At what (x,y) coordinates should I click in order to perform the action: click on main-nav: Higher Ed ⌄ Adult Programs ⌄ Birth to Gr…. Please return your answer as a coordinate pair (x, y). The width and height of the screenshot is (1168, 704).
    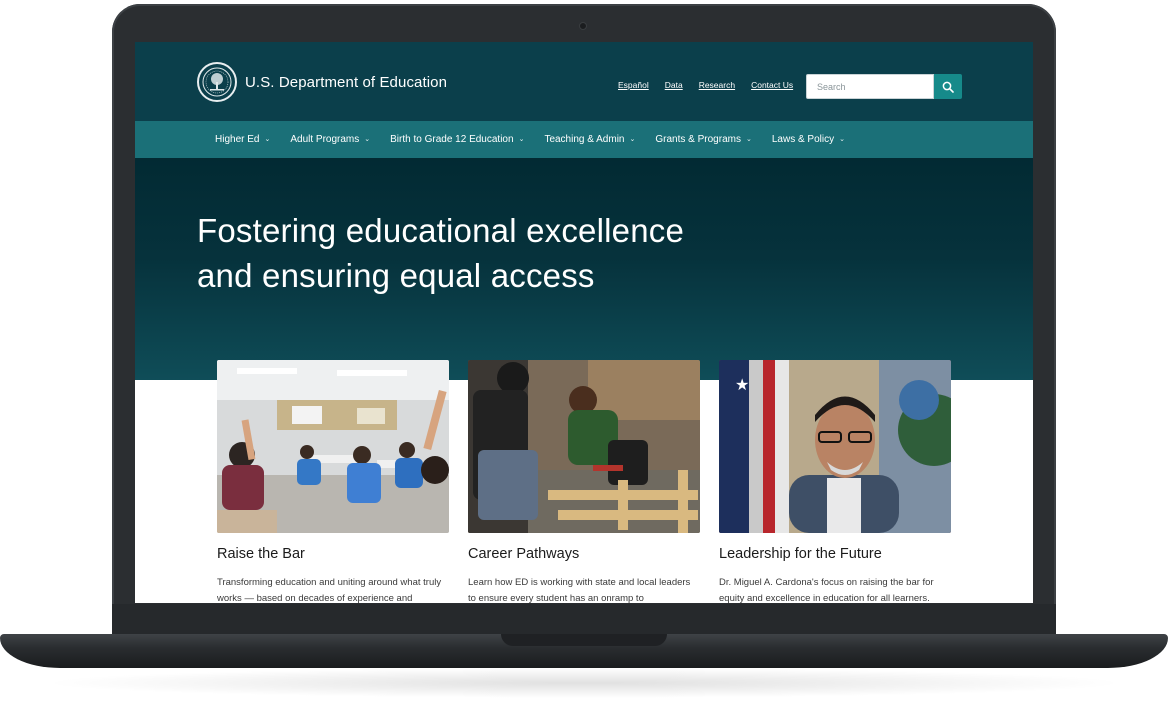
    Looking at the image, I should click on (584, 139).